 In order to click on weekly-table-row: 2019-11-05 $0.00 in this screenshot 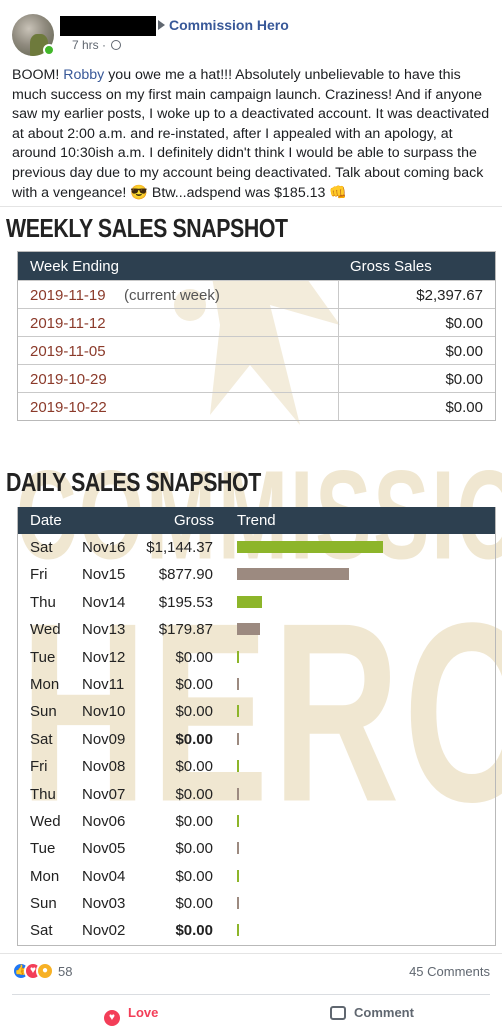, I will do `click(256, 350)`.